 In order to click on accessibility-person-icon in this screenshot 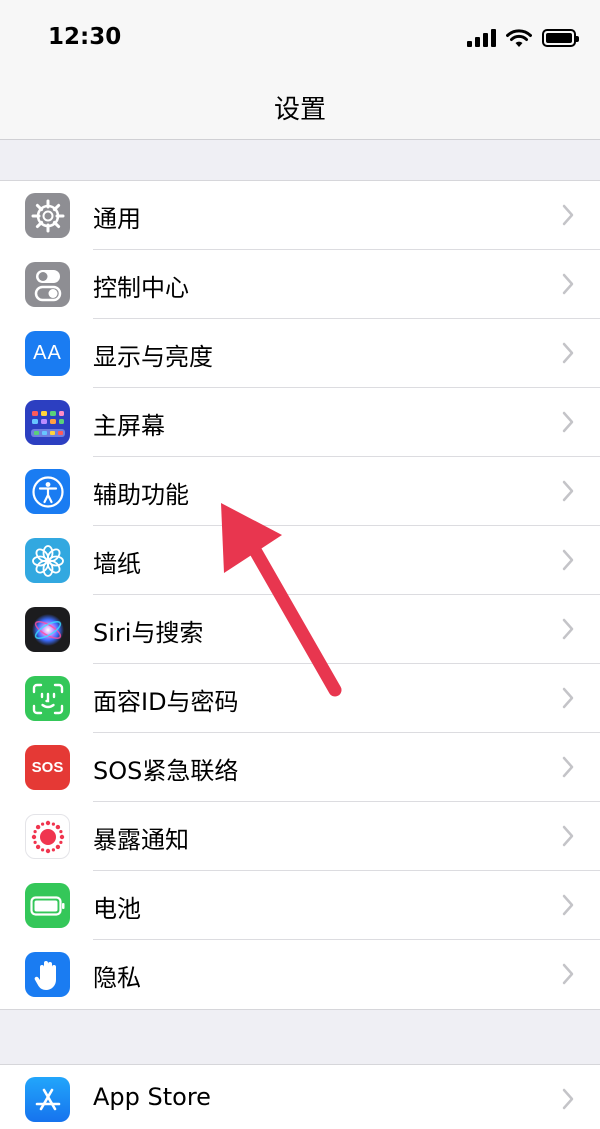, I will do `click(47, 491)`.